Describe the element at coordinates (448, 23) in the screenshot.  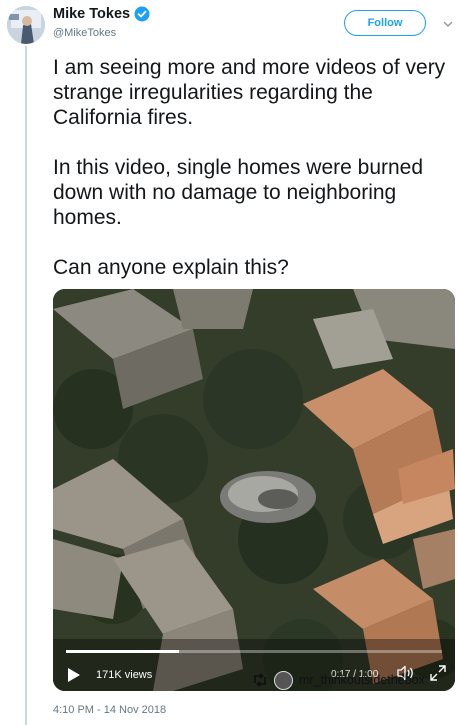
I see `chevron-down-icon` at that location.